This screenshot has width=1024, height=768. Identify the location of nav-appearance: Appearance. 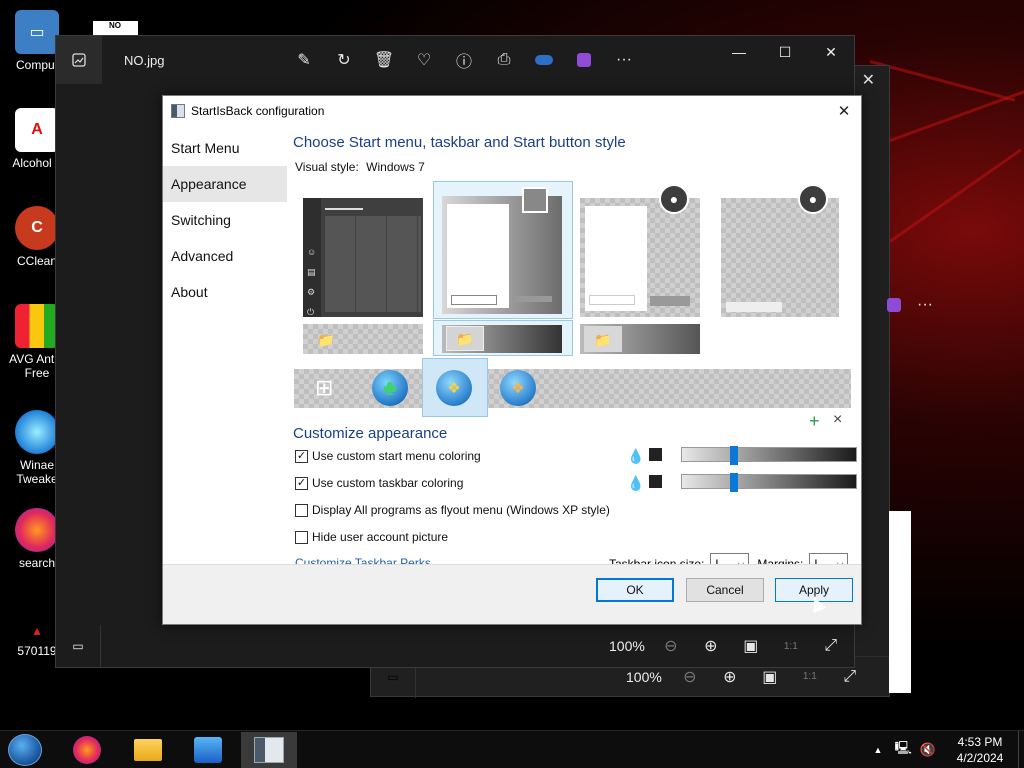
(225, 184).